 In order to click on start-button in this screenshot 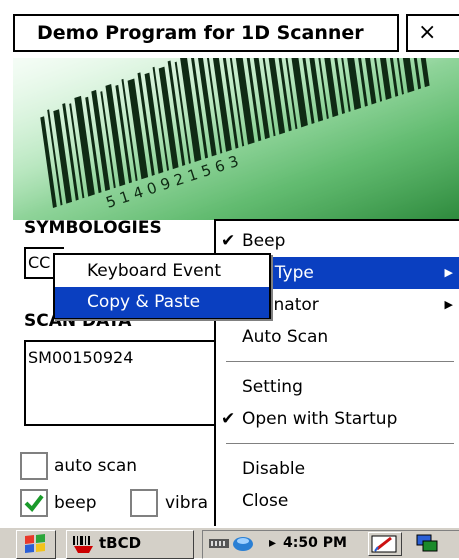, I will do `click(36, 544)`.